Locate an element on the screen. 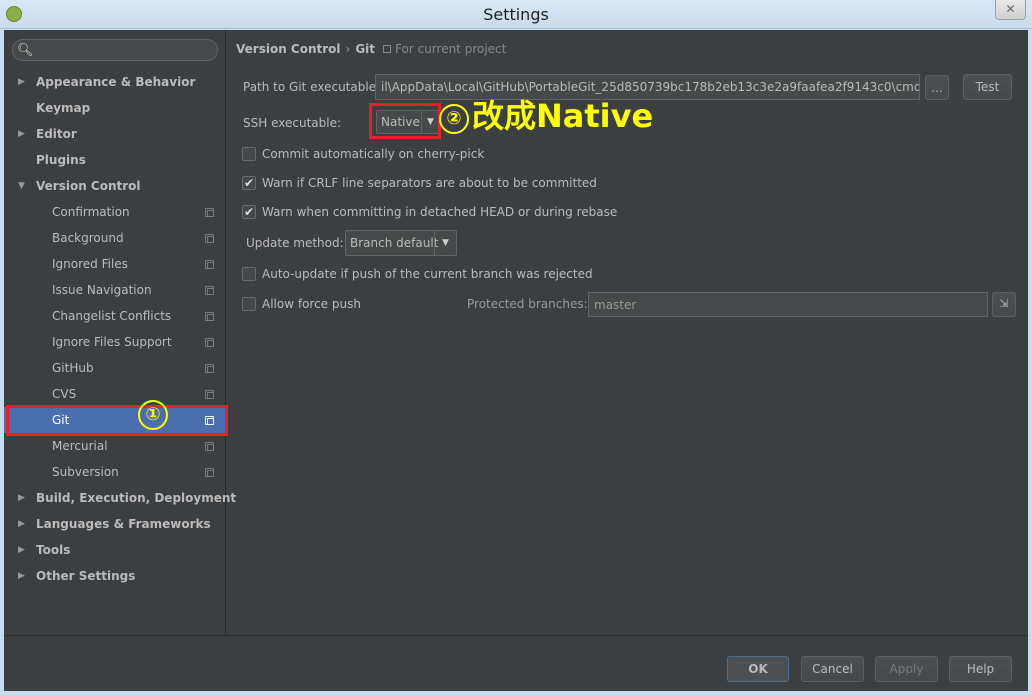 This screenshot has height=695, width=1032. close-button: ✕ is located at coordinates (1010, 10).